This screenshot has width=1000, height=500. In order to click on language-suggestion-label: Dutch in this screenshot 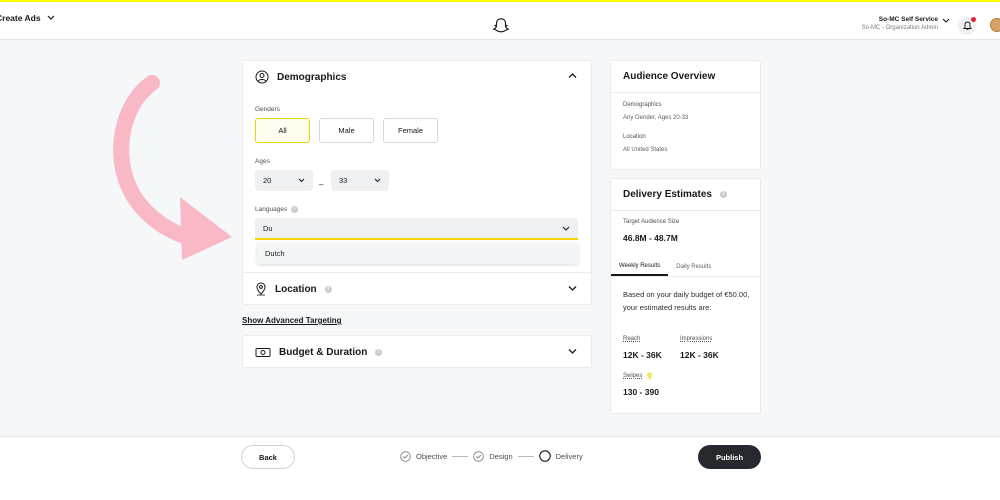, I will do `click(275, 253)`.